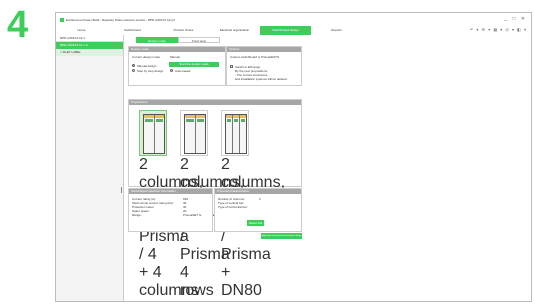  What do you see at coordinates (231, 66) in the screenshot?
I see `switch-range-checkbox` at bounding box center [231, 66].